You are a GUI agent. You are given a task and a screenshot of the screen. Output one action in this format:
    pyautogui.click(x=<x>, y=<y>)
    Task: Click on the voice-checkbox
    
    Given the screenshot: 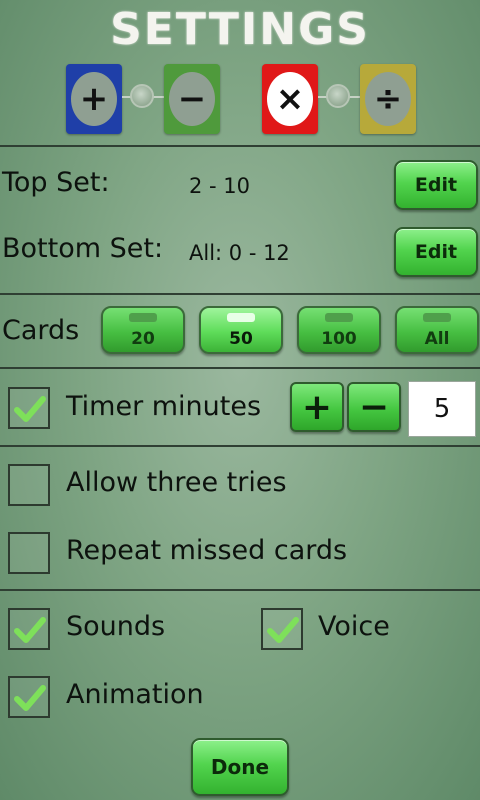 What is the action you would take?
    pyautogui.click(x=282, y=629)
    